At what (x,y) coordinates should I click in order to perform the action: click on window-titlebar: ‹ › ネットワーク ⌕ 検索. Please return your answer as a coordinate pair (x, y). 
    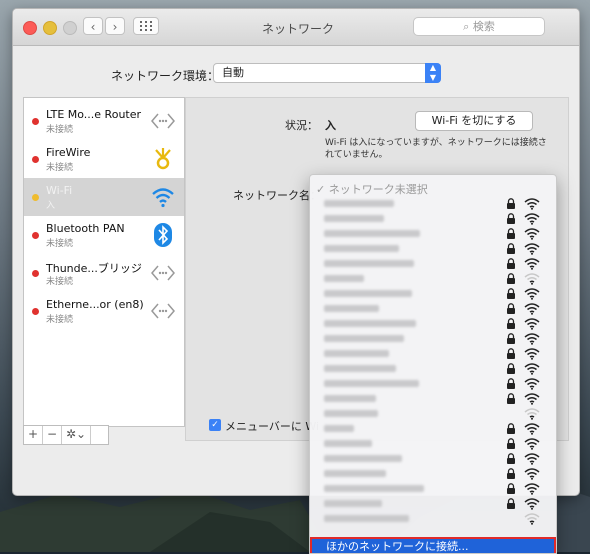
    Looking at the image, I should click on (296, 27).